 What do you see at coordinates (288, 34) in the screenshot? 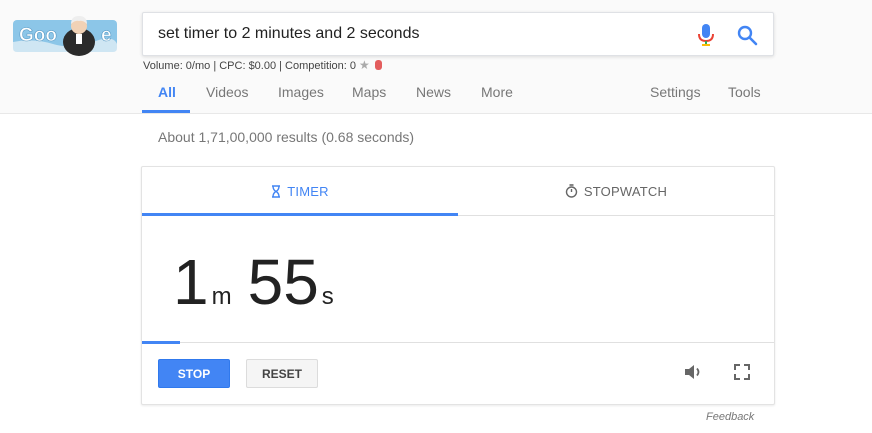
I see `search-query-text: set timer to 2 minutes and 2 seconds` at bounding box center [288, 34].